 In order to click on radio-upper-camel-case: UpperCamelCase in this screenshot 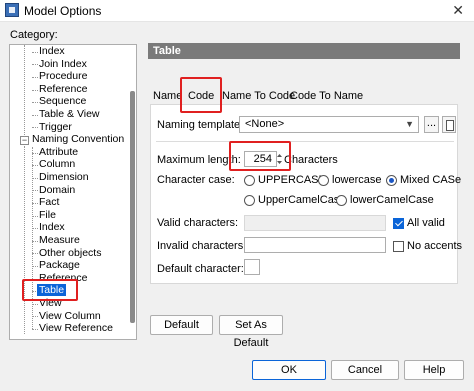, I will do `click(294, 200)`.